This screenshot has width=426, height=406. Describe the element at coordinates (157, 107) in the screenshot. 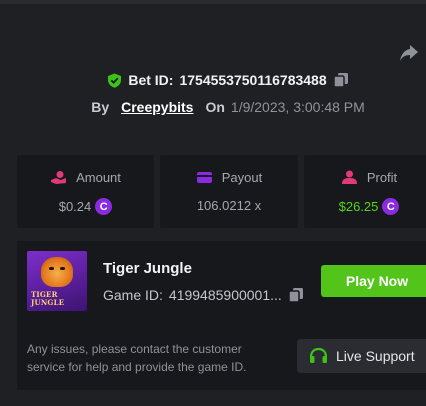

I see `username-link: Creepybits` at that location.